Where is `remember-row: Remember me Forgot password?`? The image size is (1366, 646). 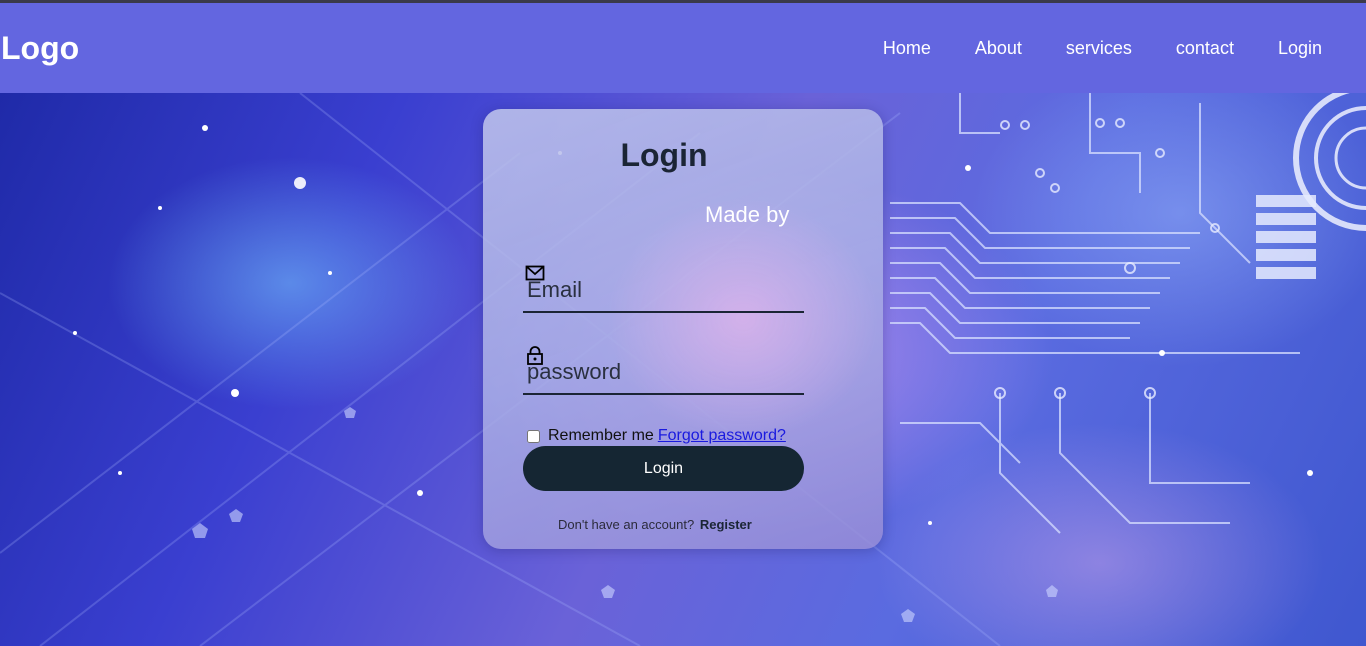
remember-row: Remember me Forgot password? is located at coordinates (656, 436).